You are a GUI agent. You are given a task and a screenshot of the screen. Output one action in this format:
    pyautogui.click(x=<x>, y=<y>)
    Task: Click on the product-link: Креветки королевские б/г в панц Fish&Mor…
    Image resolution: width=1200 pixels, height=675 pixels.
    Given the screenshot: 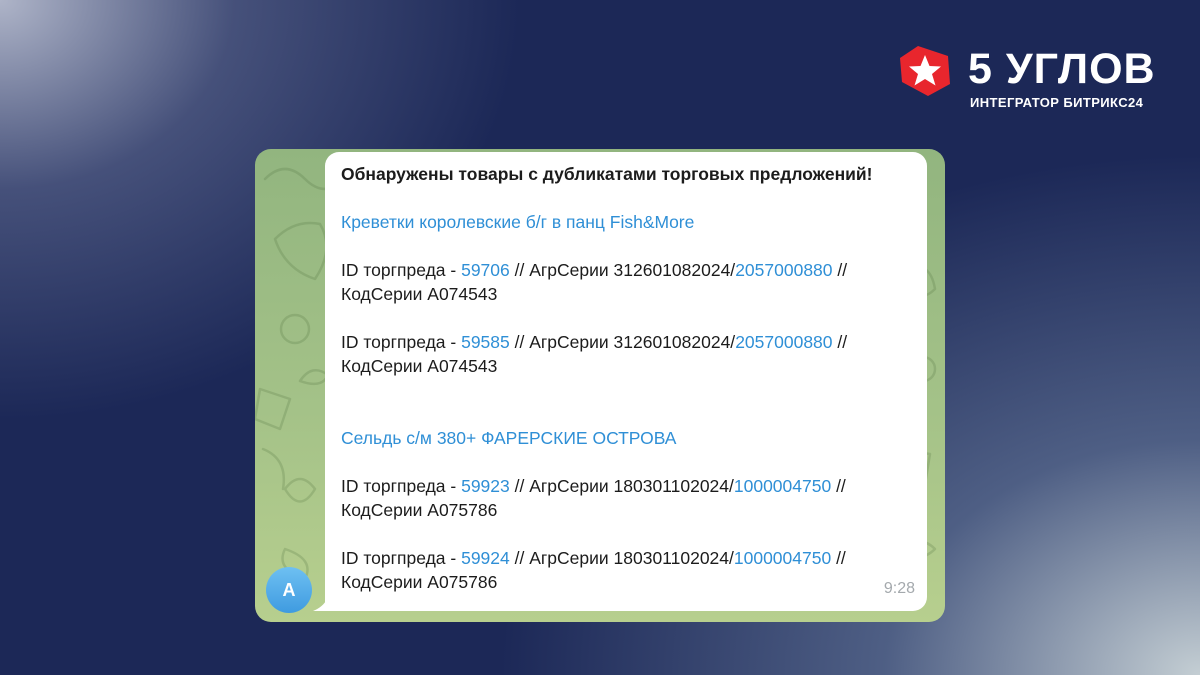 What is the action you would take?
    pyautogui.click(x=624, y=222)
    